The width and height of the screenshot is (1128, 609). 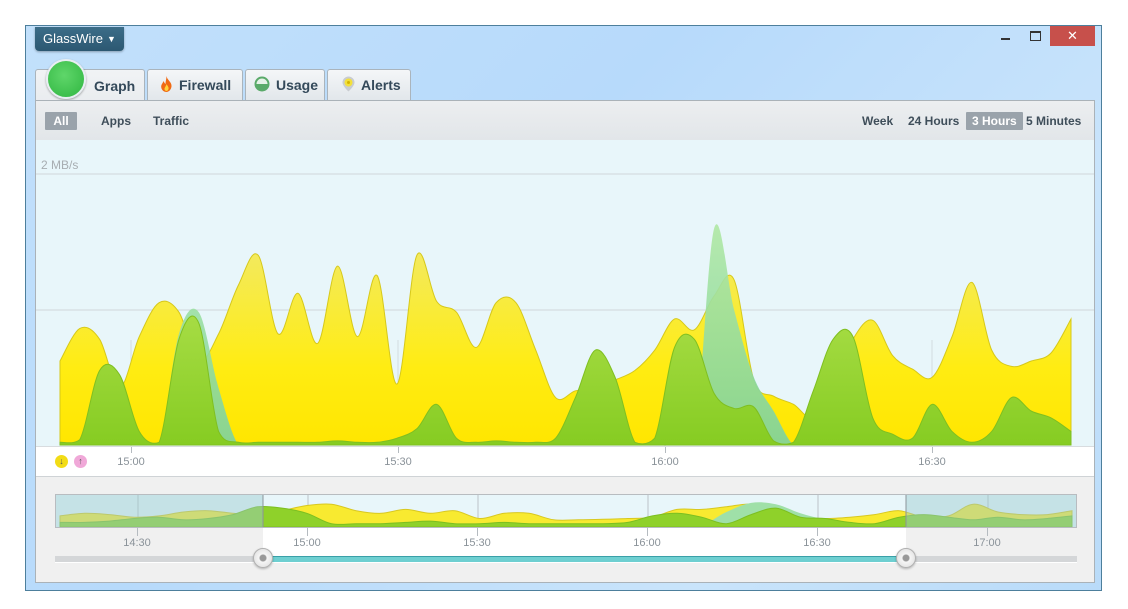 I want to click on tab-graph: Graph, so click(x=90, y=80).